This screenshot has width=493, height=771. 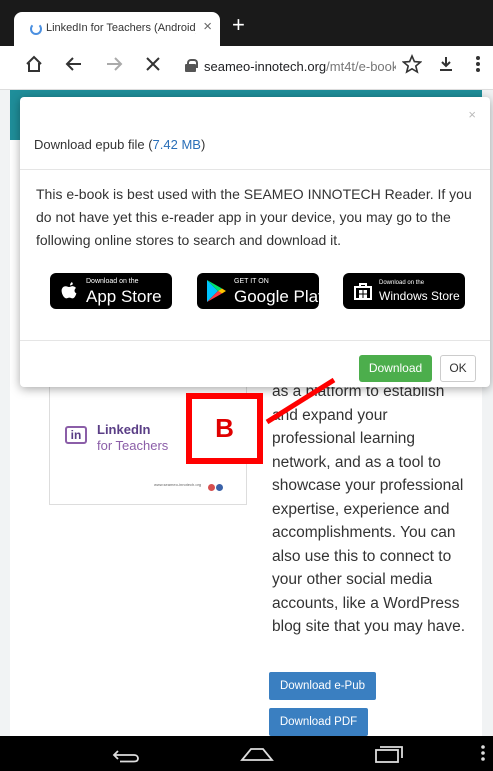 I want to click on android-nav-bar, so click(x=246, y=753).